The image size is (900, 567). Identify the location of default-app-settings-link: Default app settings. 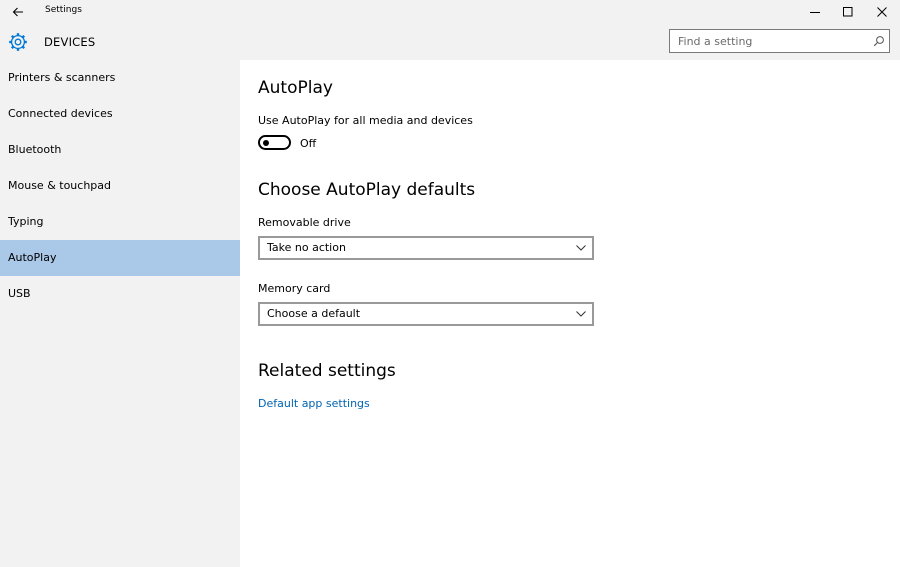
(314, 403).